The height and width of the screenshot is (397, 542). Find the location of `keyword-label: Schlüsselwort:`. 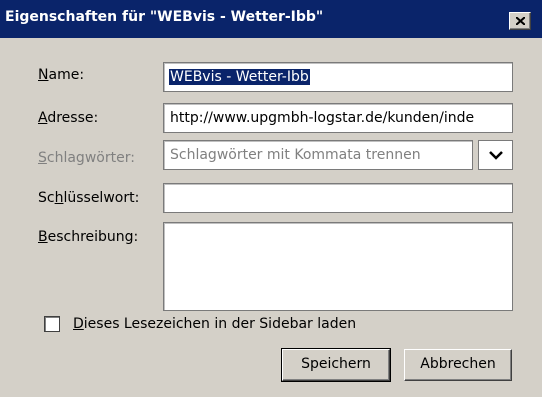

keyword-label: Schlüsselwort: is located at coordinates (89, 198).